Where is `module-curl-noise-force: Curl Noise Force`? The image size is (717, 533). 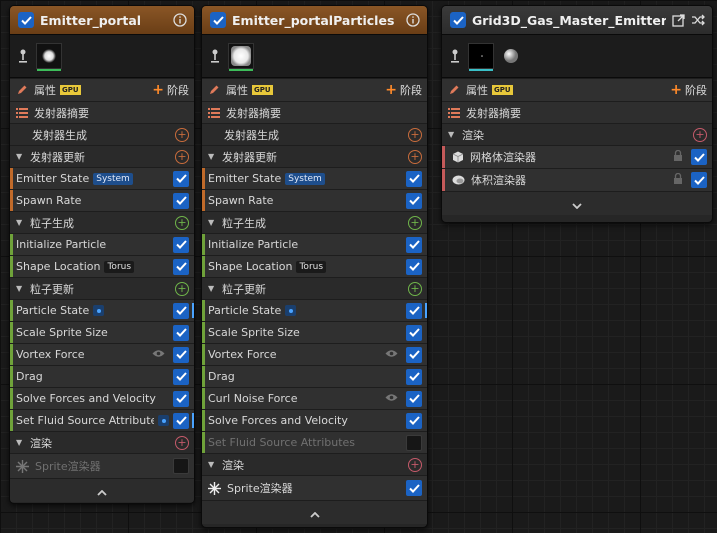
module-curl-noise-force: Curl Noise Force is located at coordinates (314, 398).